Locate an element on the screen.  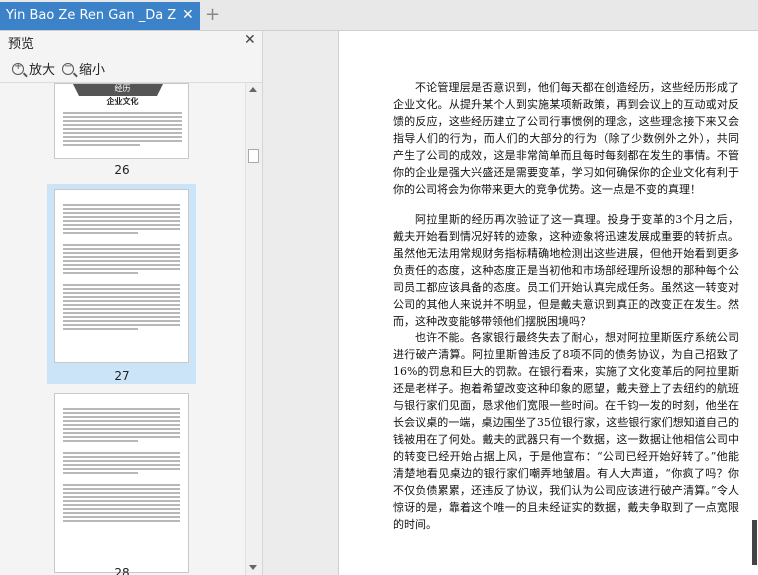
tab-title: Yin Bao Ze Ren Gan _Da Zao is located at coordinates (91, 15).